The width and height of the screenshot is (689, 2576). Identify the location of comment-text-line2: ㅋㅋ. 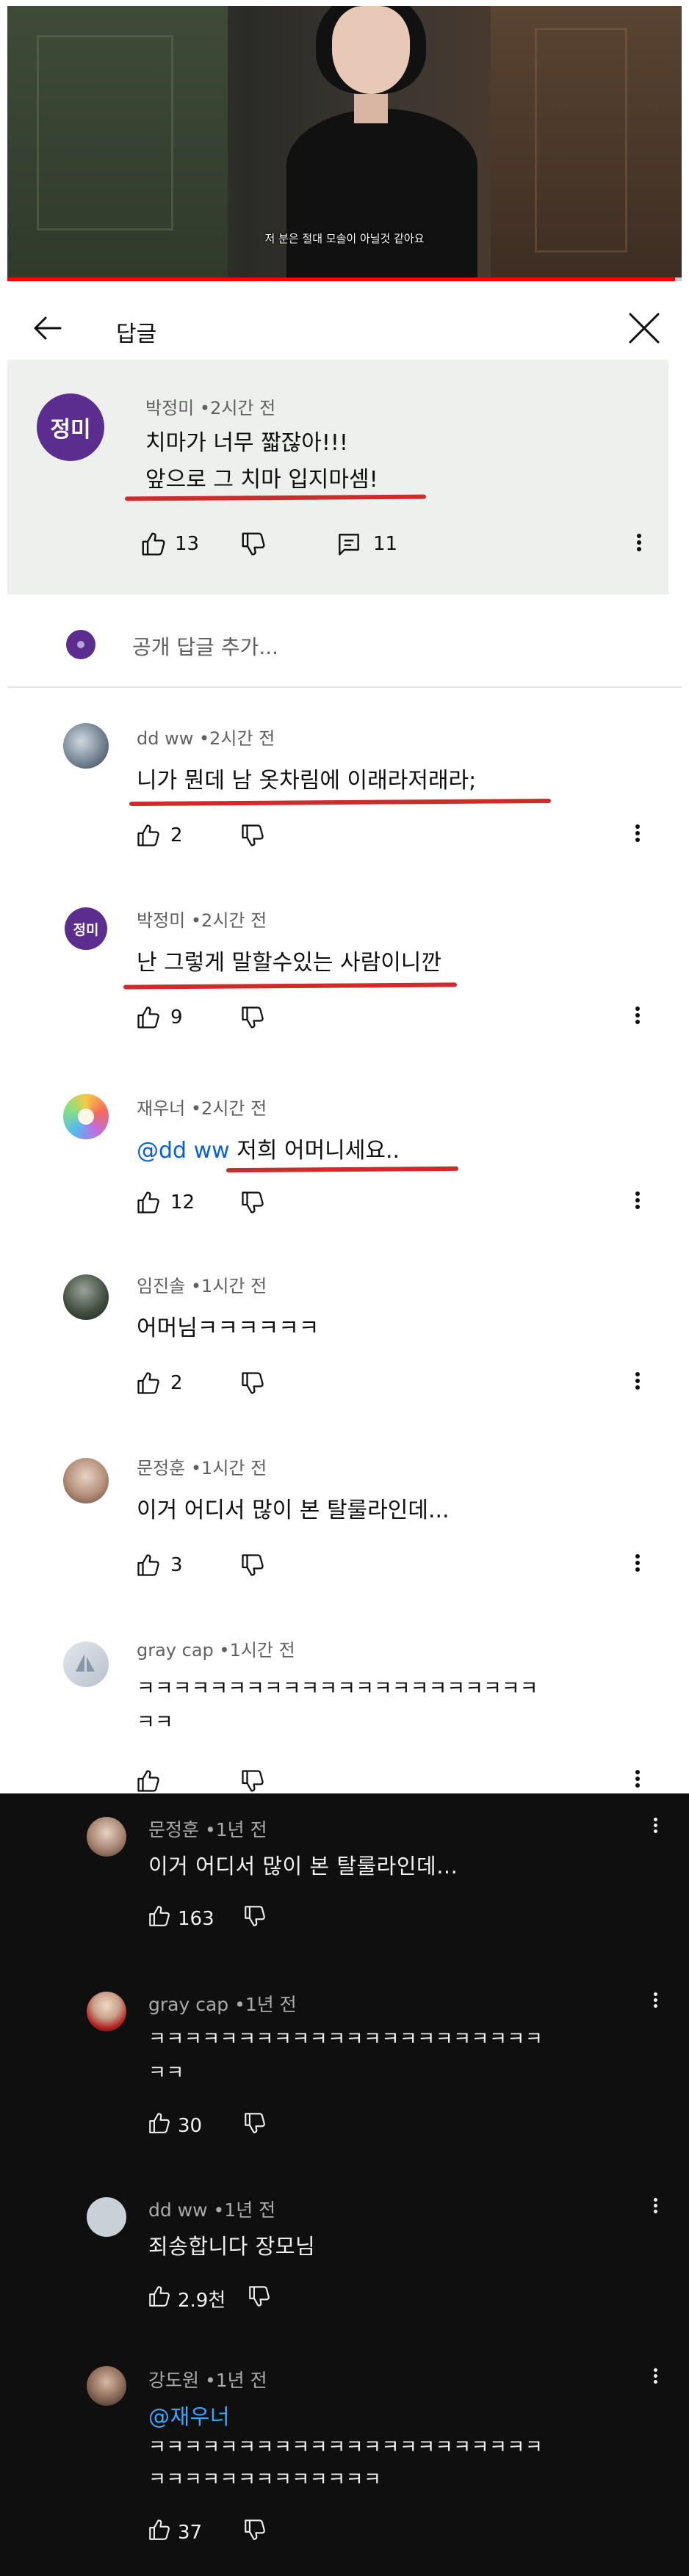
(166, 2073).